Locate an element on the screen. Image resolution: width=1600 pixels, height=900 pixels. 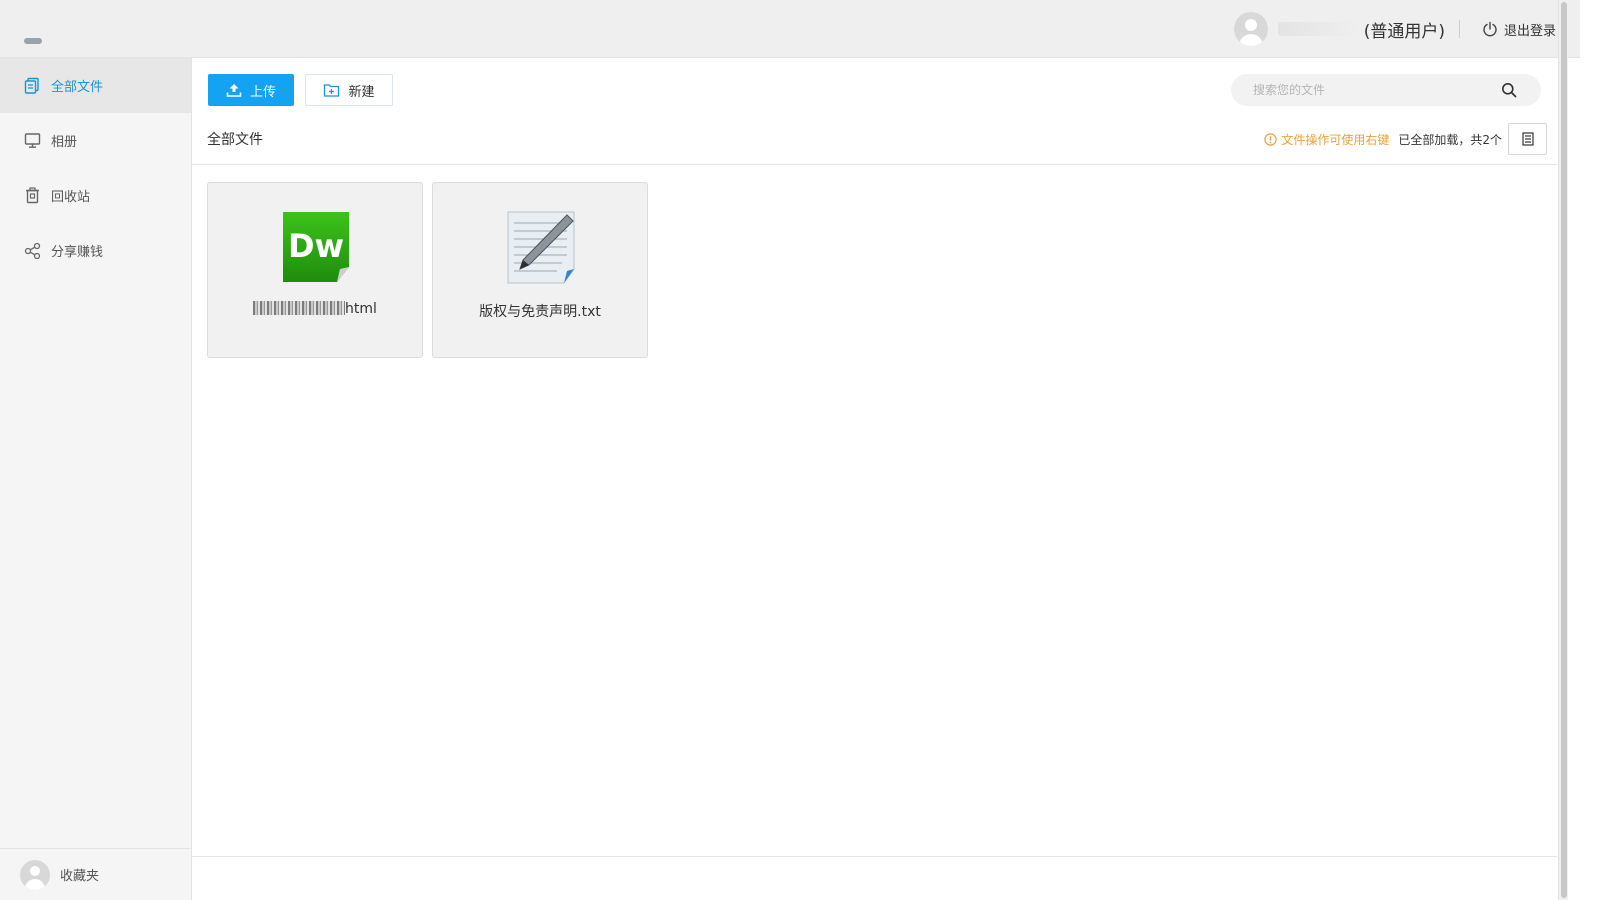
page-scrollbar is located at coordinates (1563, 450).